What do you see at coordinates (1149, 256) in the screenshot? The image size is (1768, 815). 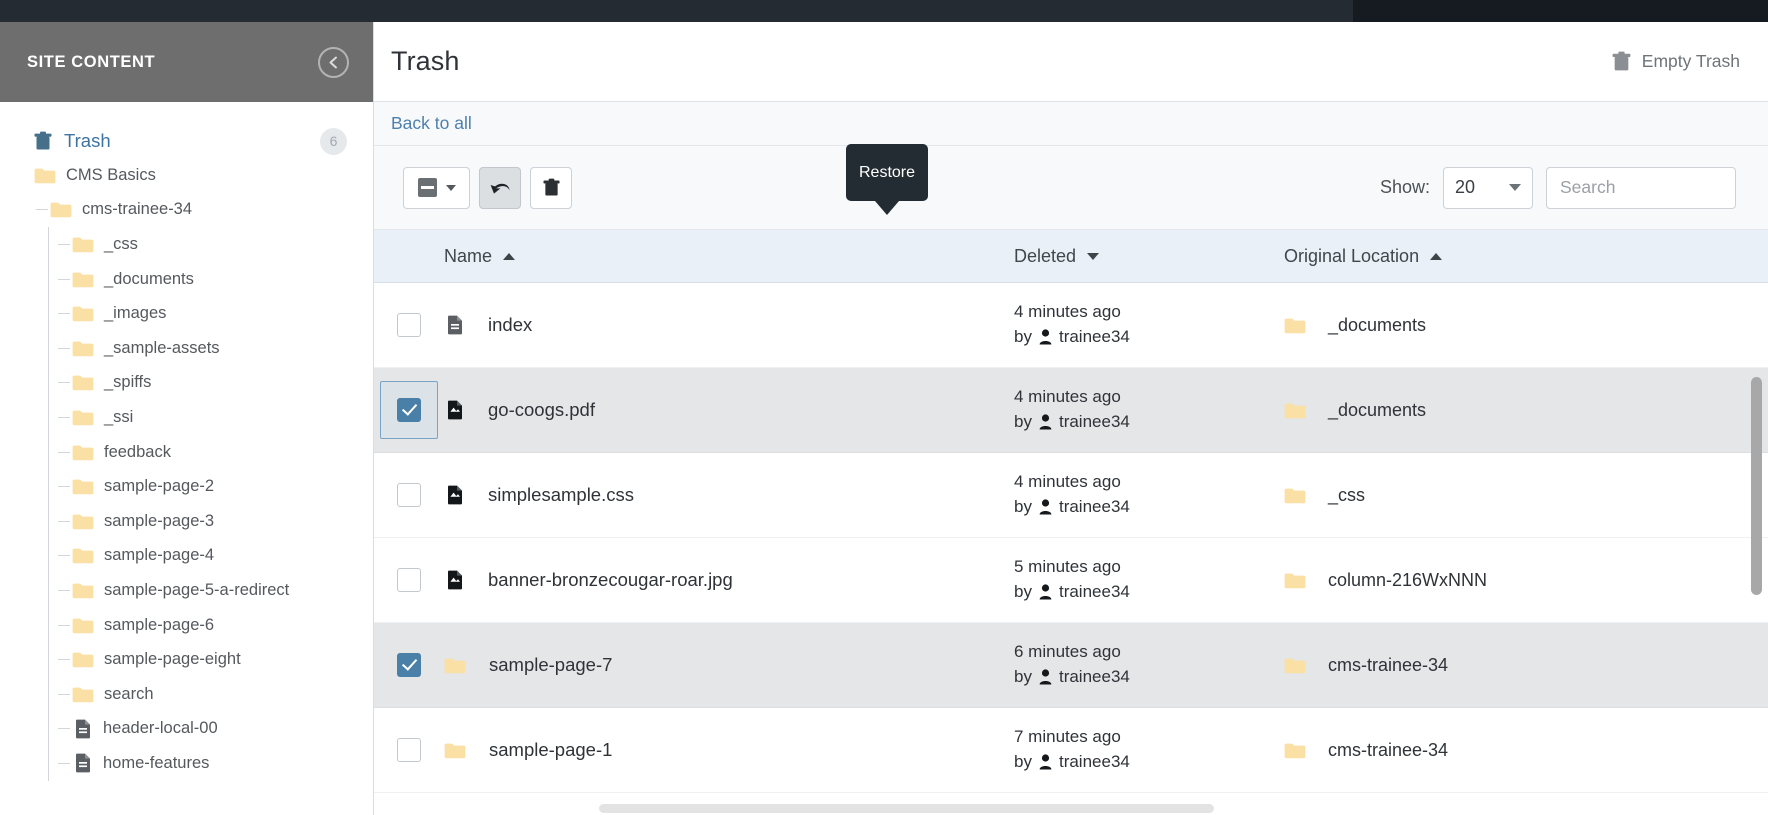 I see `column-header-deleted: Deleted` at bounding box center [1149, 256].